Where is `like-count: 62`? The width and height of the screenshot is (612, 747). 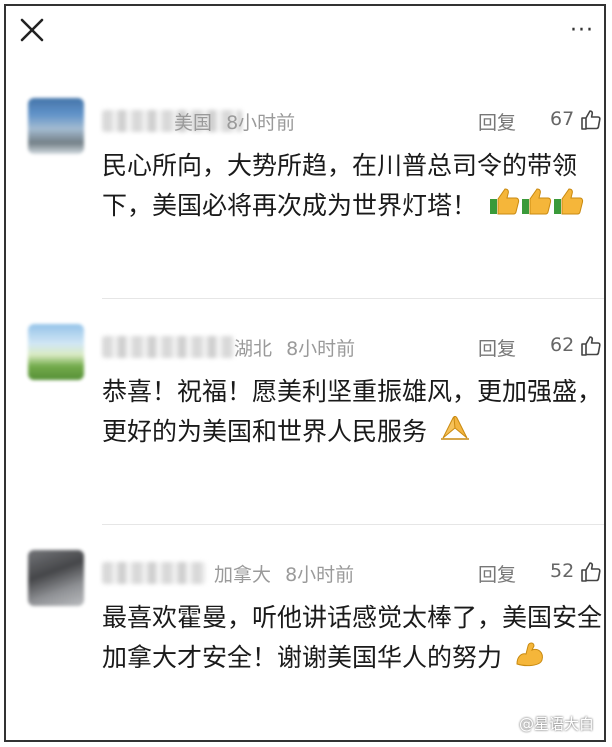 like-count: 62 is located at coordinates (562, 345).